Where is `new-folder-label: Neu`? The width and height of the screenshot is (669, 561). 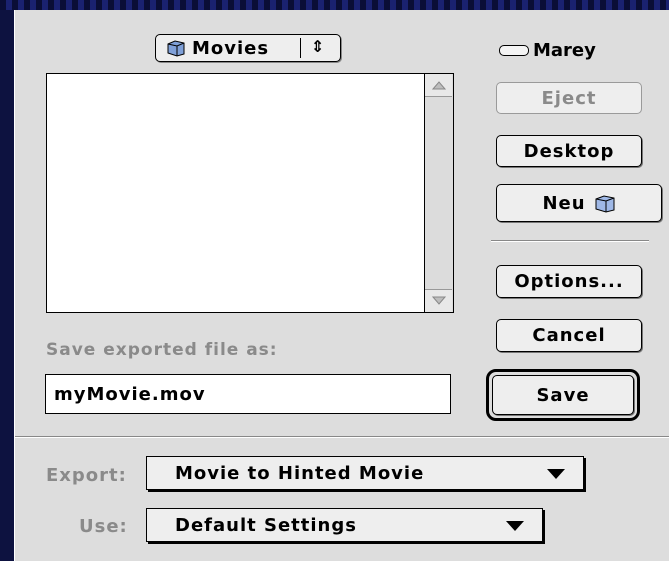
new-folder-label: Neu is located at coordinates (564, 203).